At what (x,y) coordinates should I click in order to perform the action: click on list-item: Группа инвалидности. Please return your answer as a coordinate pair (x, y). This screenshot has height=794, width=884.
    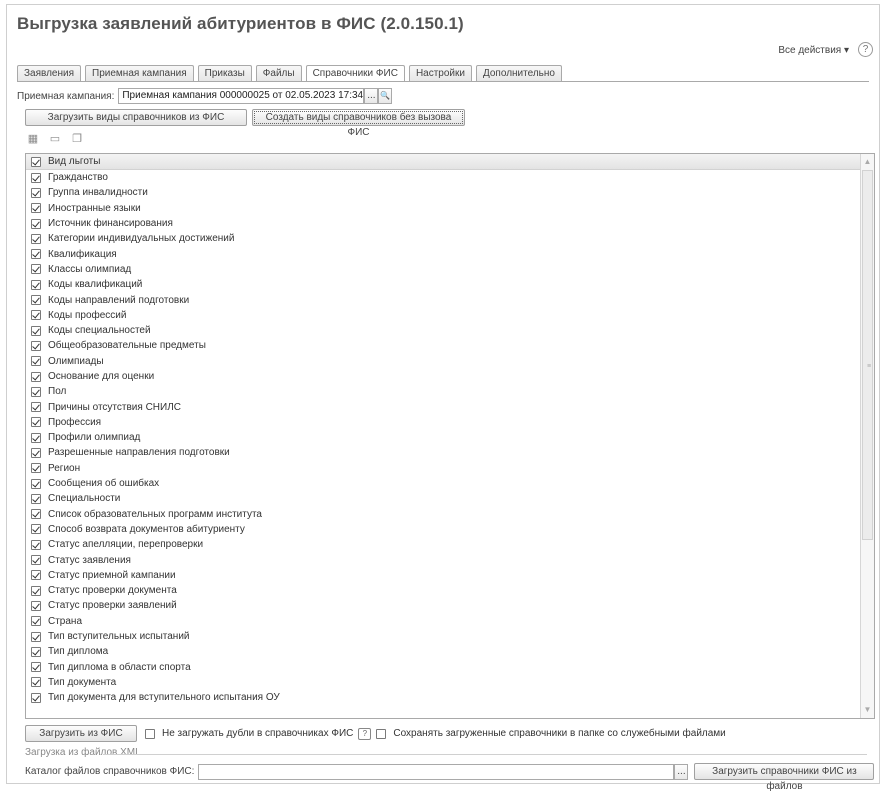
    Looking at the image, I should click on (450, 192).